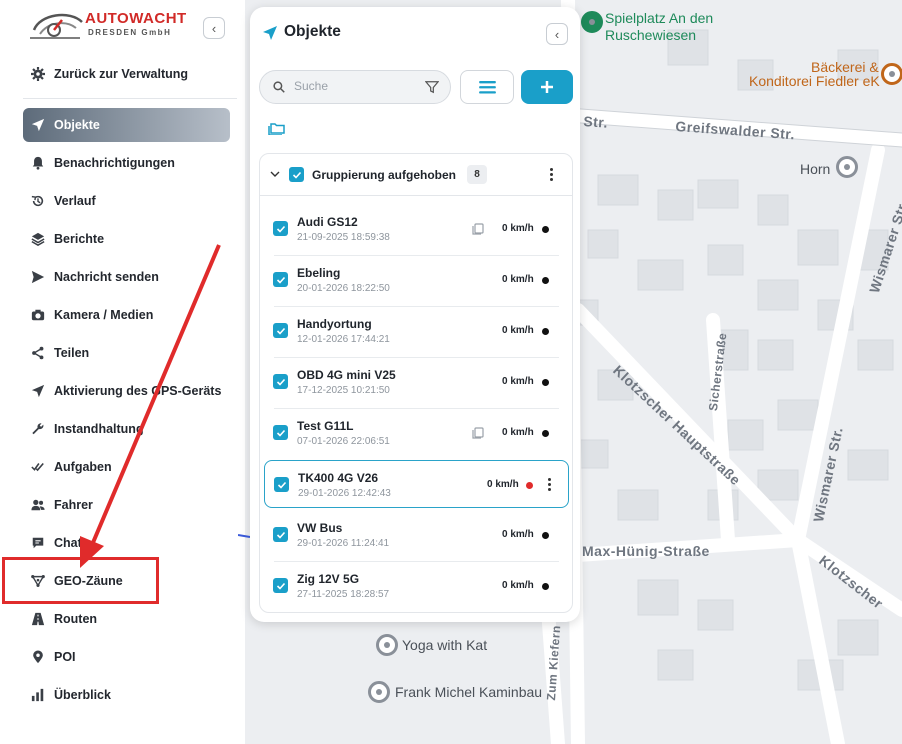 This screenshot has height=744, width=902. I want to click on poi-label-spielplatz-line2: Ruschewiesen, so click(650, 35).